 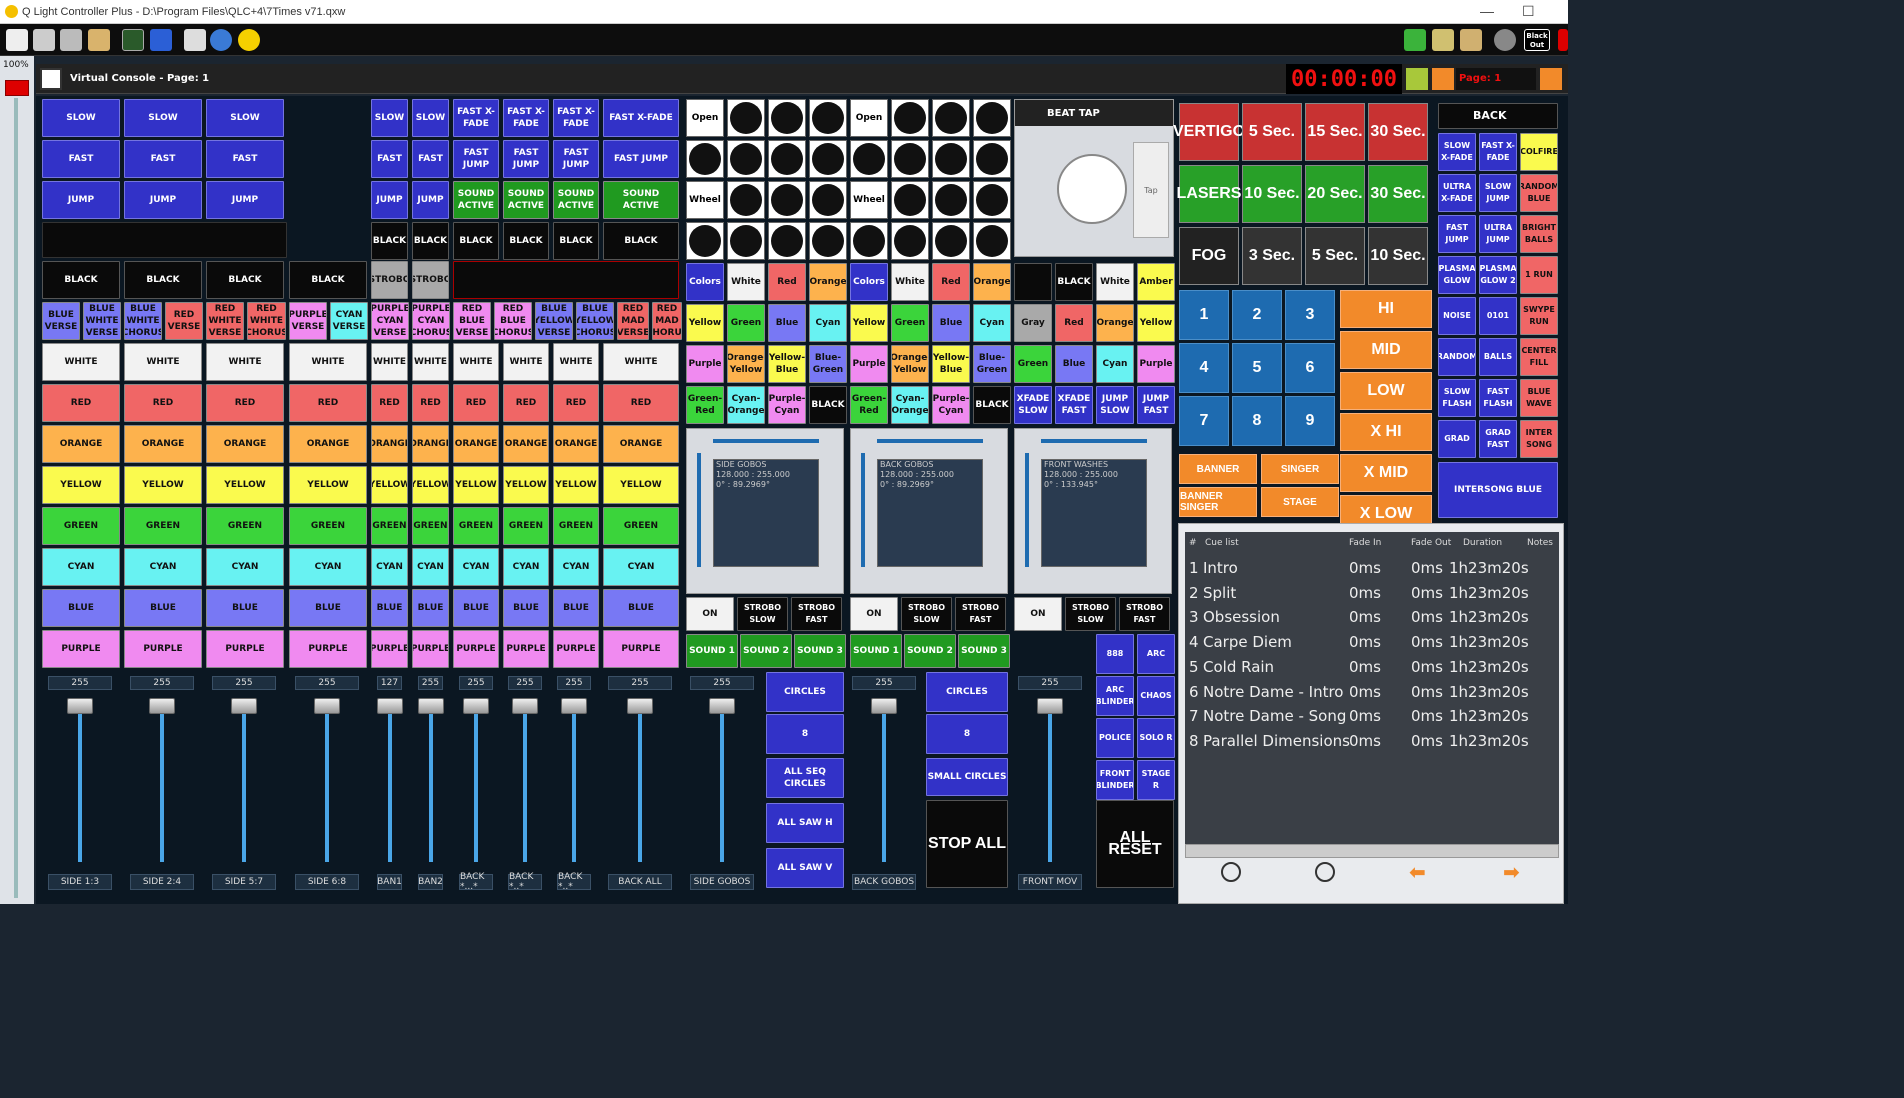 I want to click on color-preset-button: Yellow, so click(x=1156, y=323).